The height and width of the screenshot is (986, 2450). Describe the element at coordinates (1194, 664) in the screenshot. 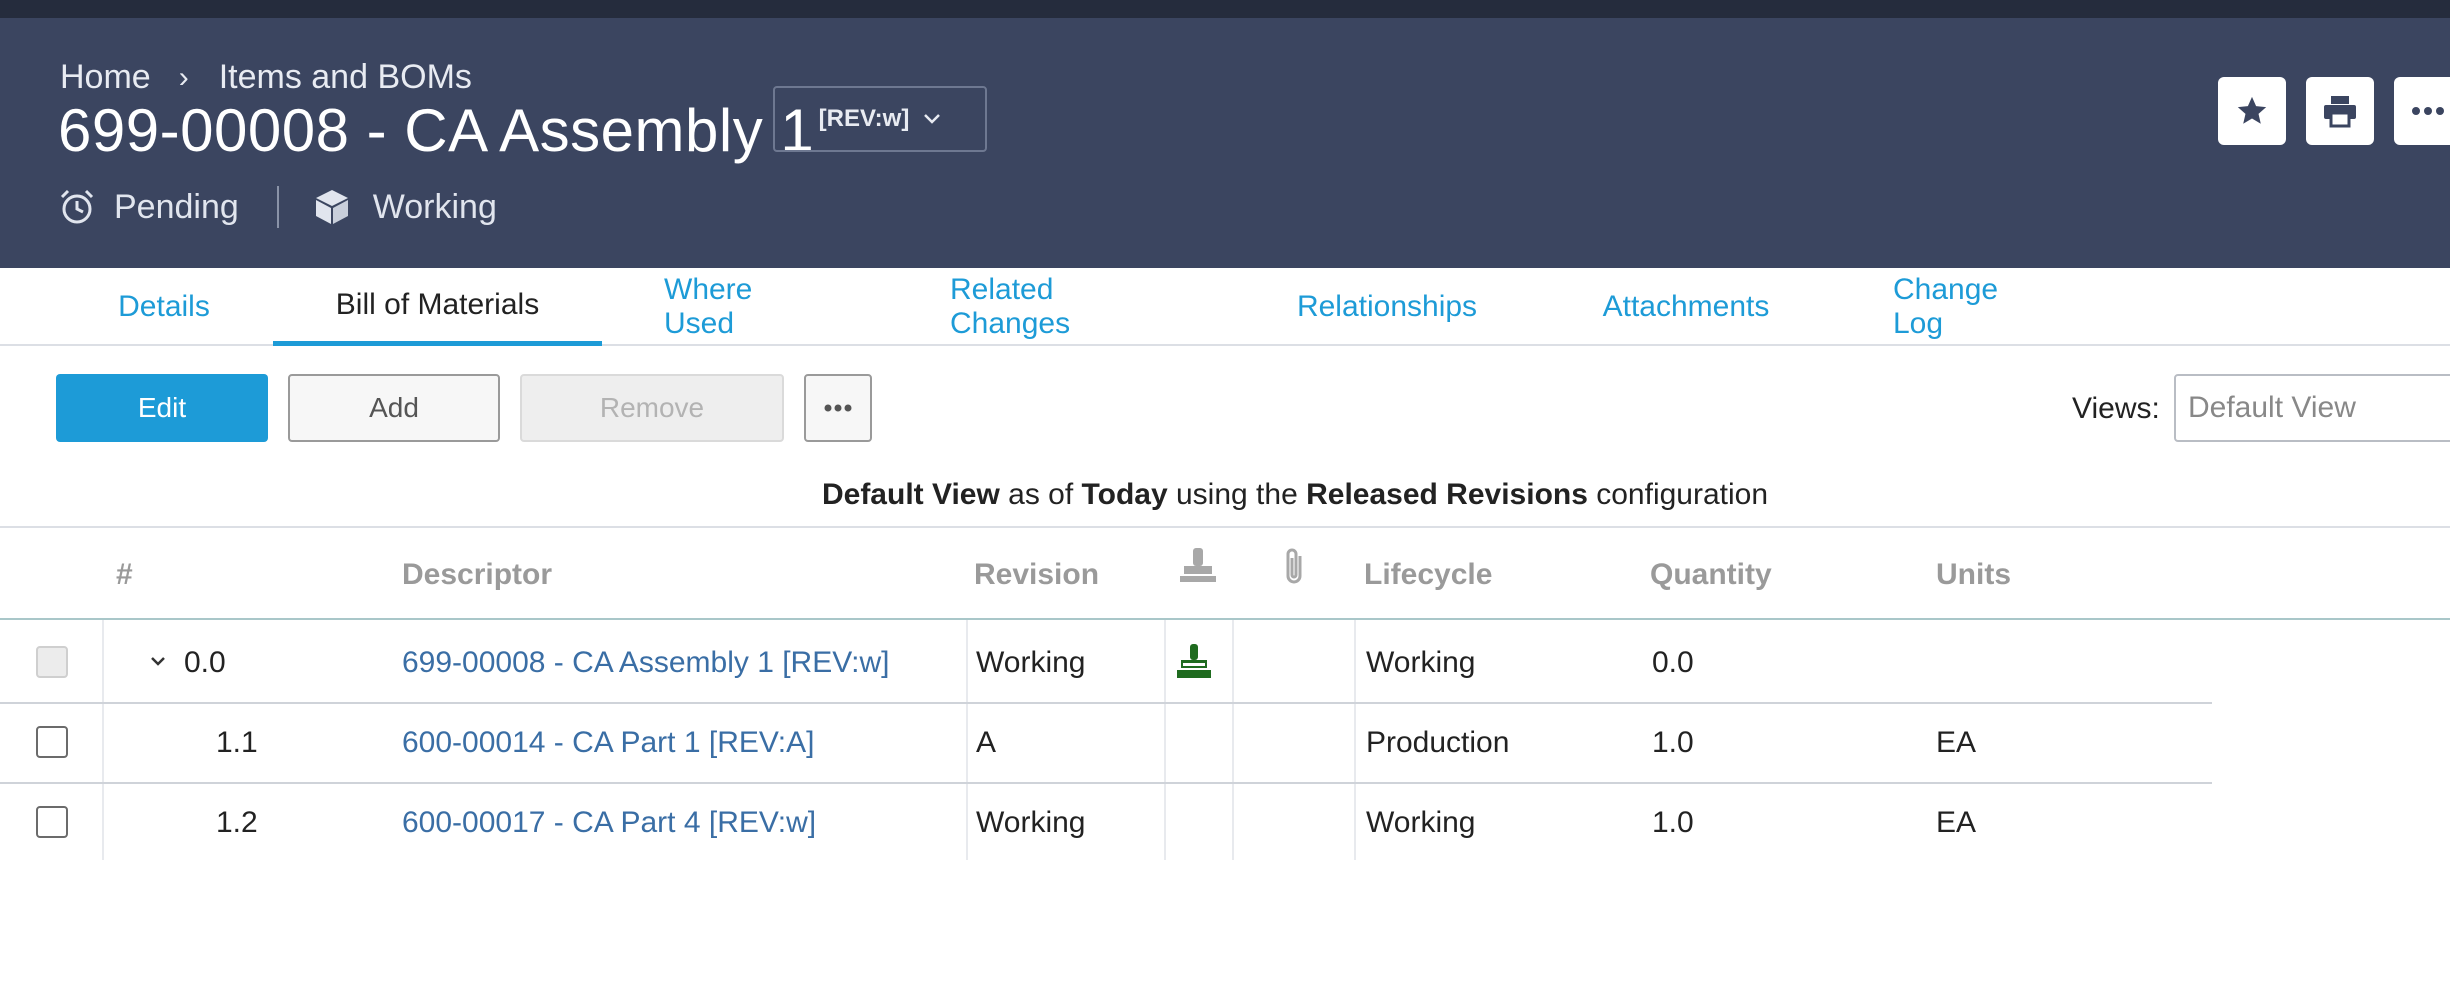

I see `stamp-icon` at that location.